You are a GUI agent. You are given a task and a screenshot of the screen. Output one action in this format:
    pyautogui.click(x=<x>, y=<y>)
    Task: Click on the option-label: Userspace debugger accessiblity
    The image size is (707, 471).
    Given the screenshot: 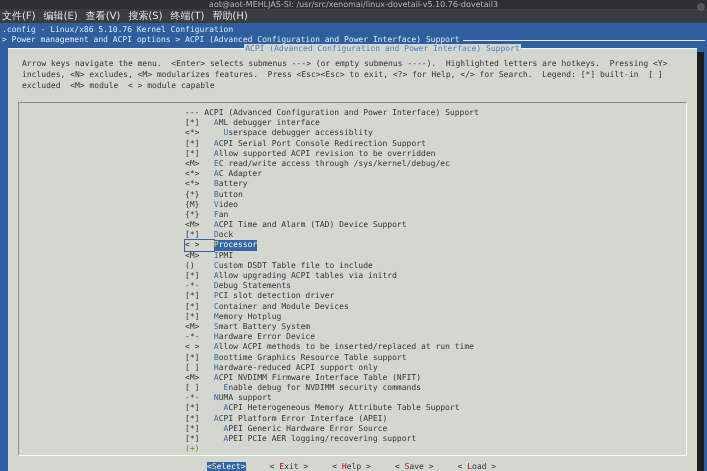 What is the action you would take?
    pyautogui.click(x=298, y=133)
    